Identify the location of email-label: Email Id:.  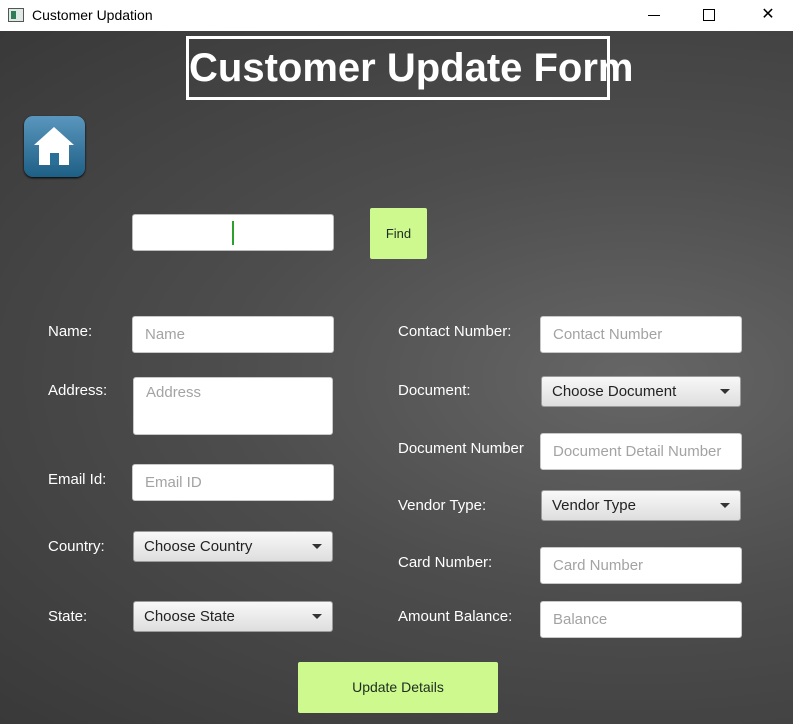
(77, 479).